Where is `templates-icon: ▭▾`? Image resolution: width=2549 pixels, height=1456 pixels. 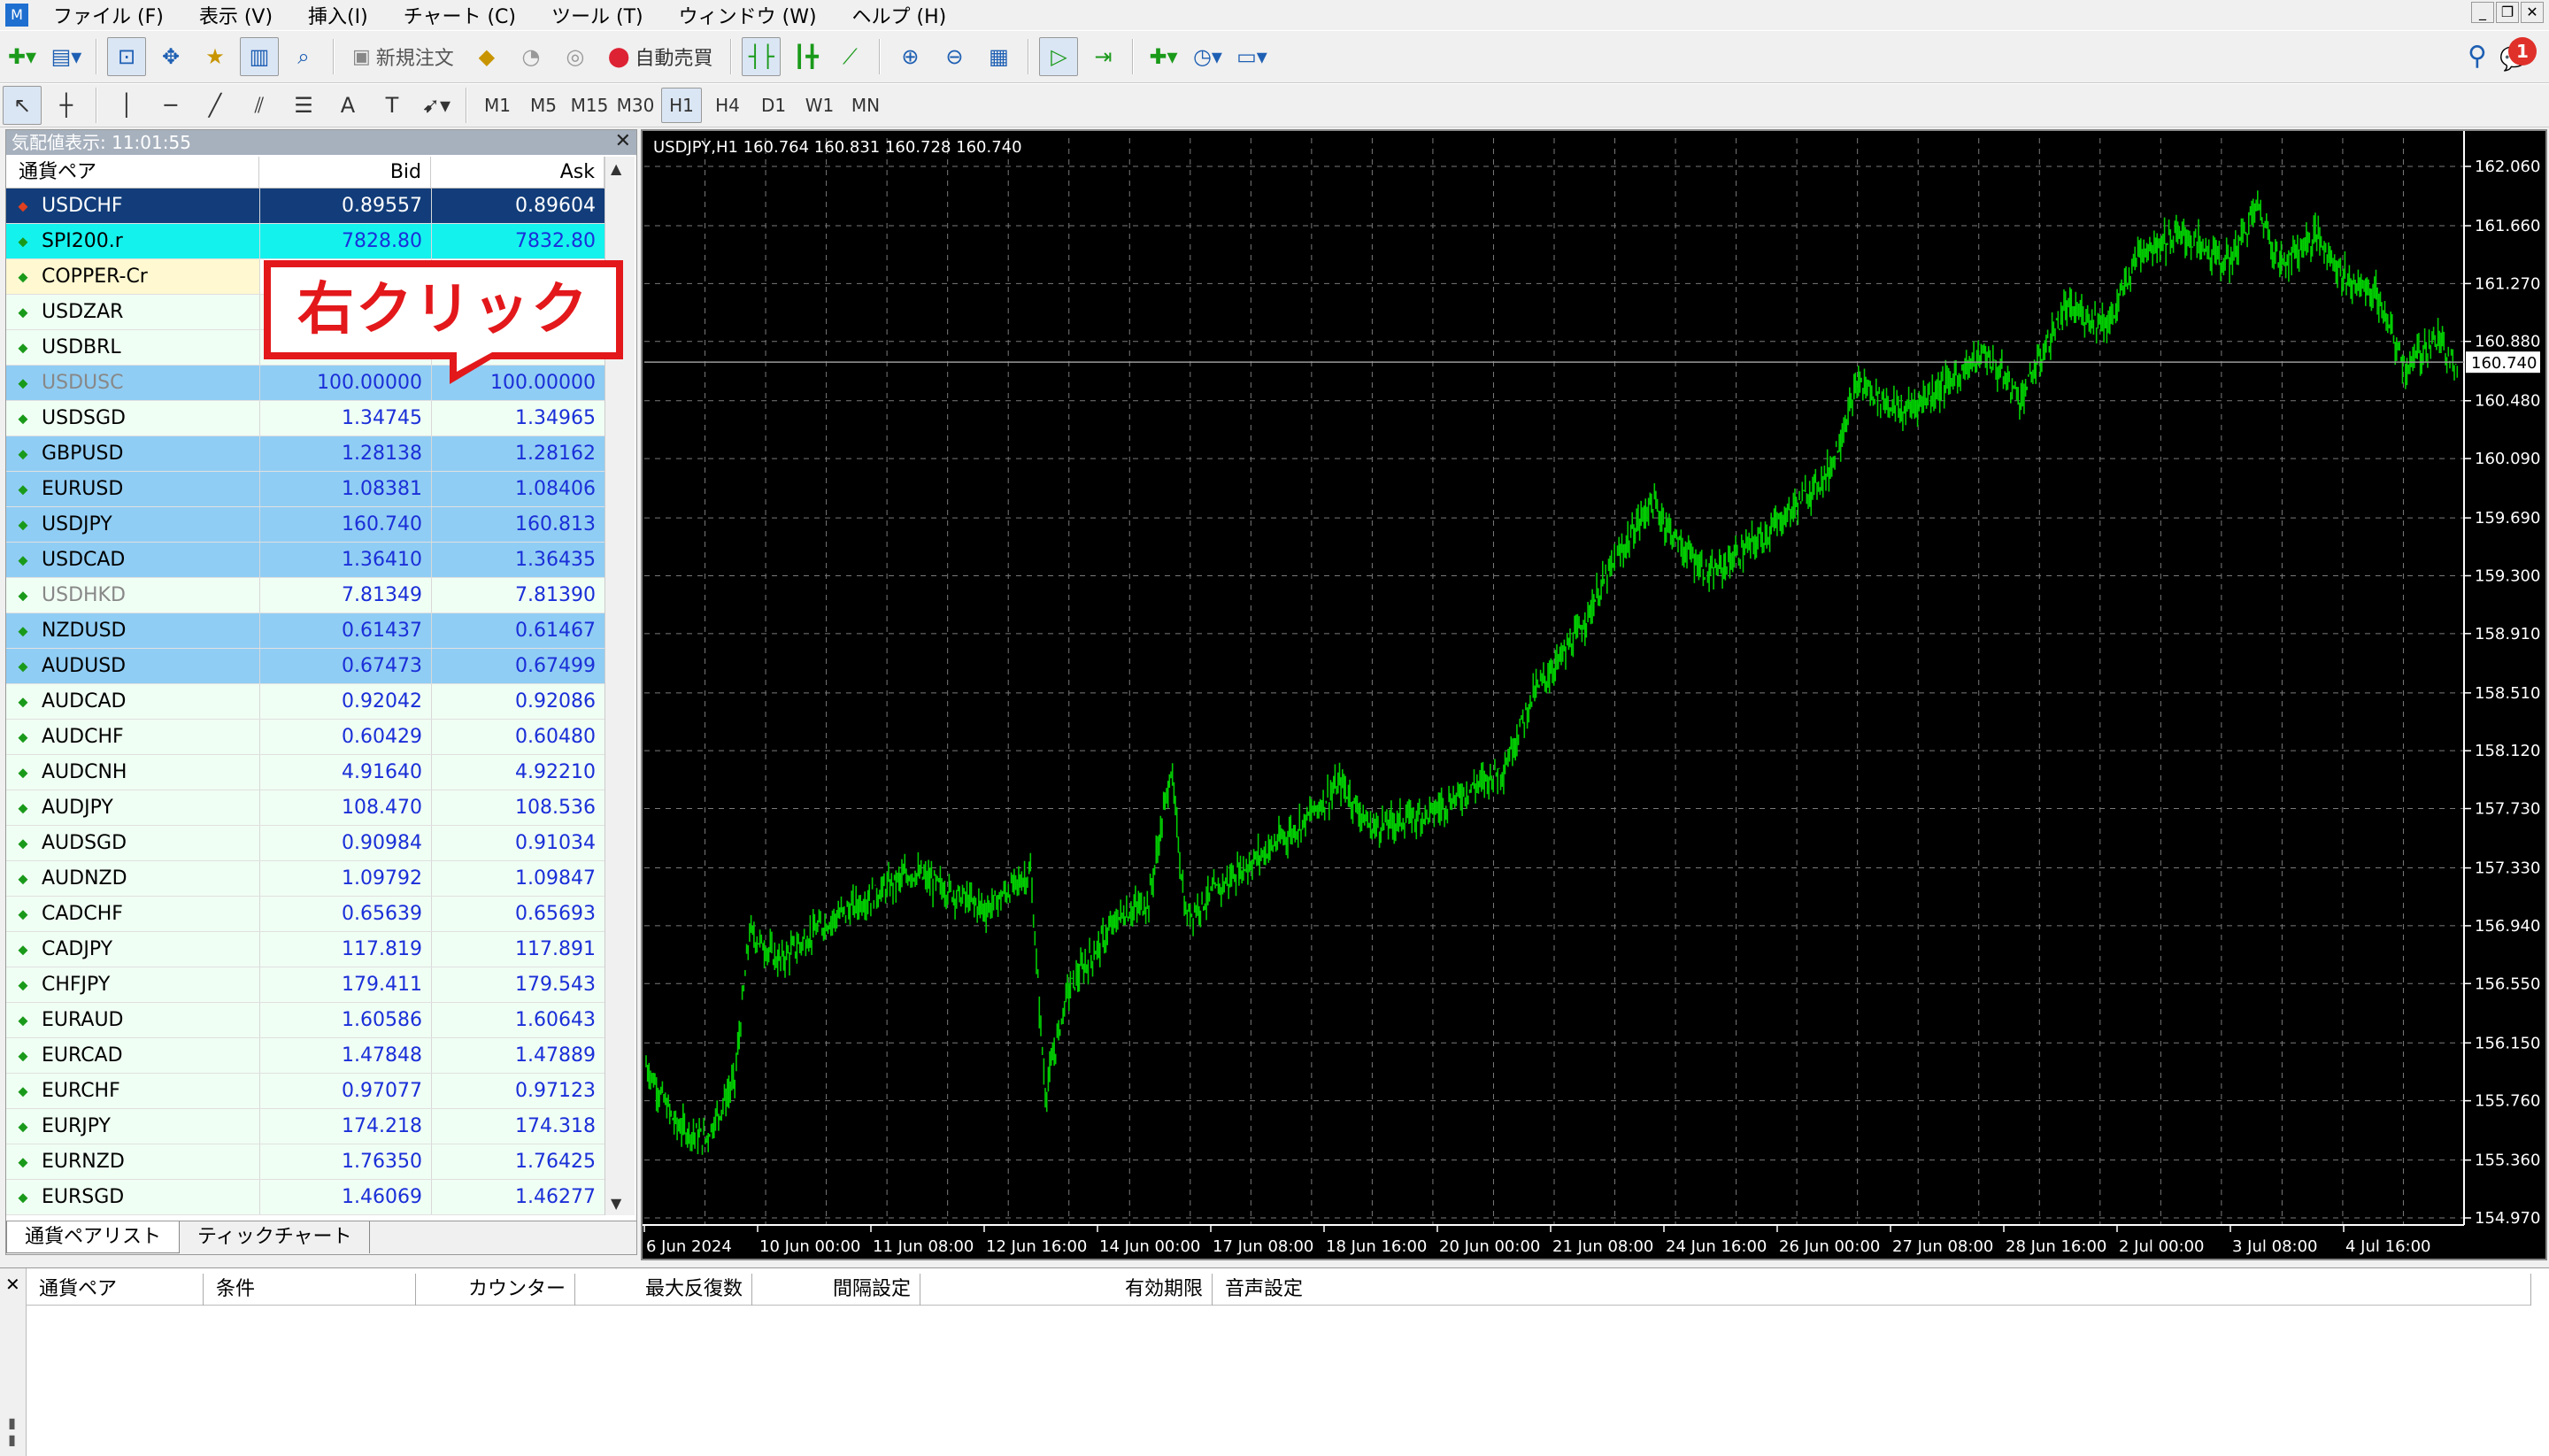
templates-icon: ▭▾ is located at coordinates (1252, 56).